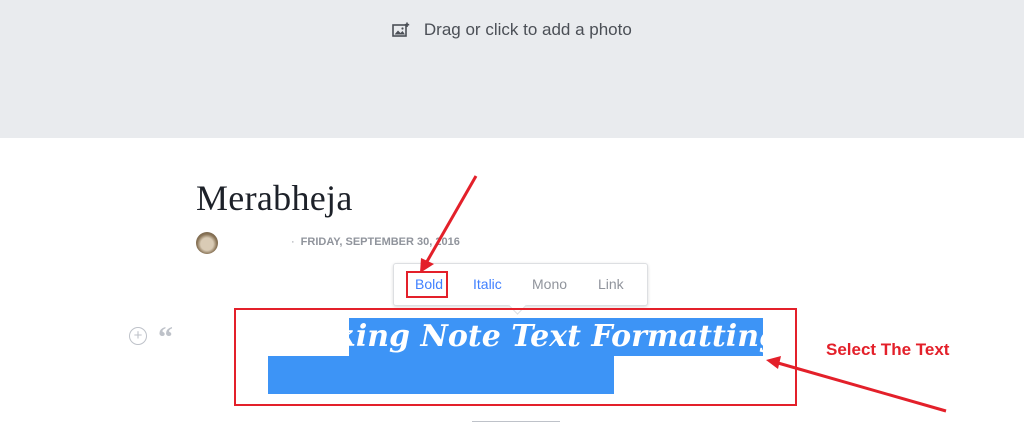  Describe the element at coordinates (515, 357) in the screenshot. I see `text-highlight-box` at that location.